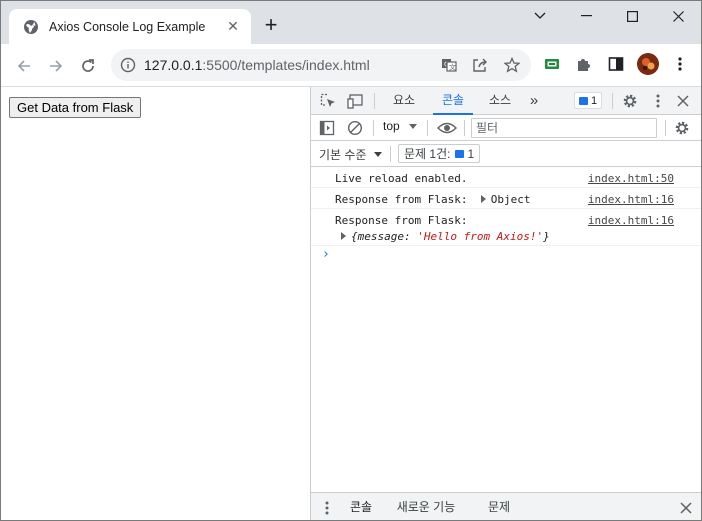  What do you see at coordinates (326, 254) in the screenshot?
I see `console-prompt: ›` at bounding box center [326, 254].